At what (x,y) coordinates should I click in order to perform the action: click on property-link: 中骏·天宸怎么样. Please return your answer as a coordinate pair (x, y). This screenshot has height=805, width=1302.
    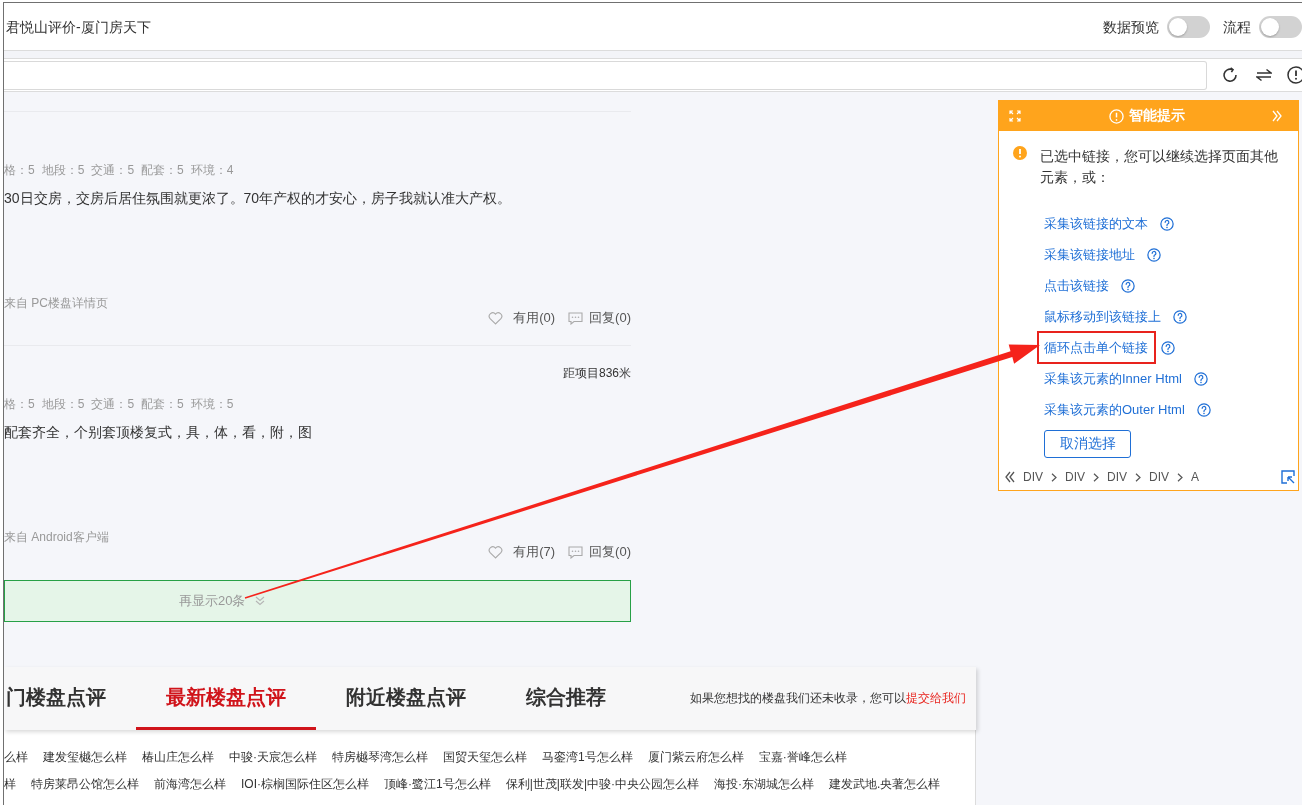
    Looking at the image, I should click on (273, 757).